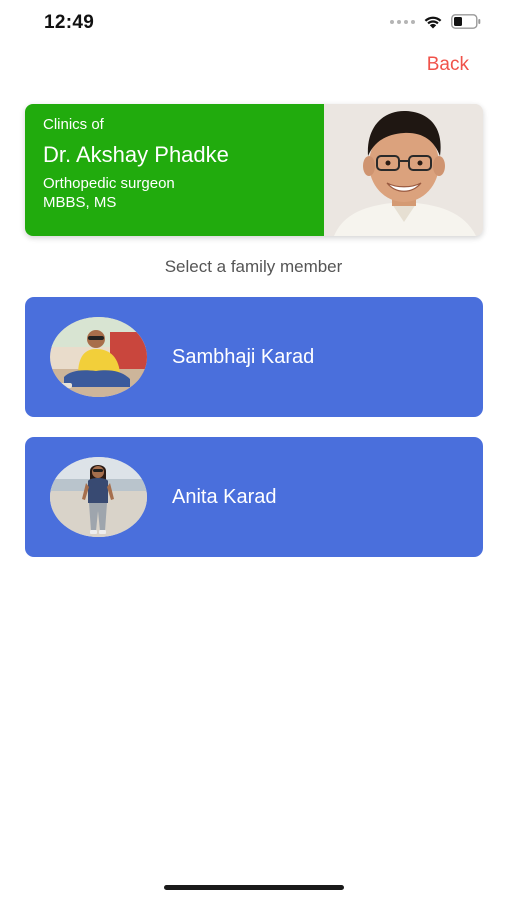 This screenshot has height=900, width=507. I want to click on member-card-sambhaji-karad: Sambhaji Karad, so click(254, 357).